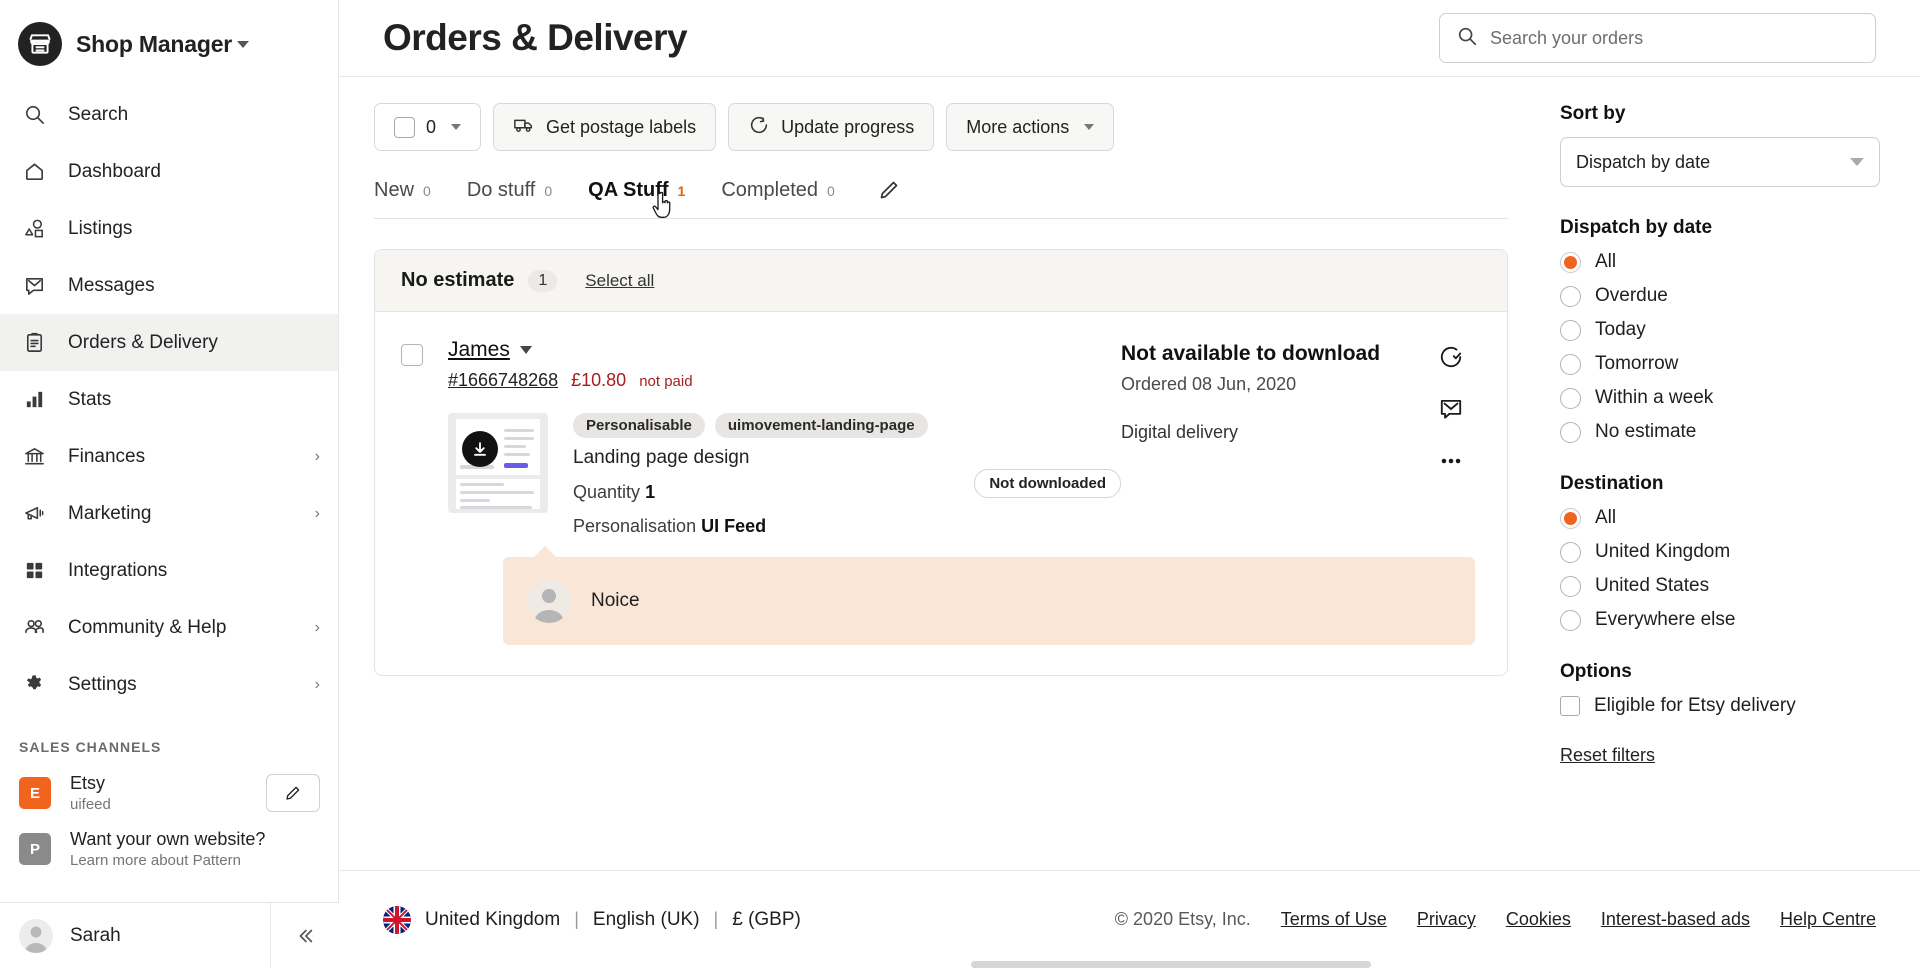  I want to click on destination-option-united-states: United States, so click(1720, 586).